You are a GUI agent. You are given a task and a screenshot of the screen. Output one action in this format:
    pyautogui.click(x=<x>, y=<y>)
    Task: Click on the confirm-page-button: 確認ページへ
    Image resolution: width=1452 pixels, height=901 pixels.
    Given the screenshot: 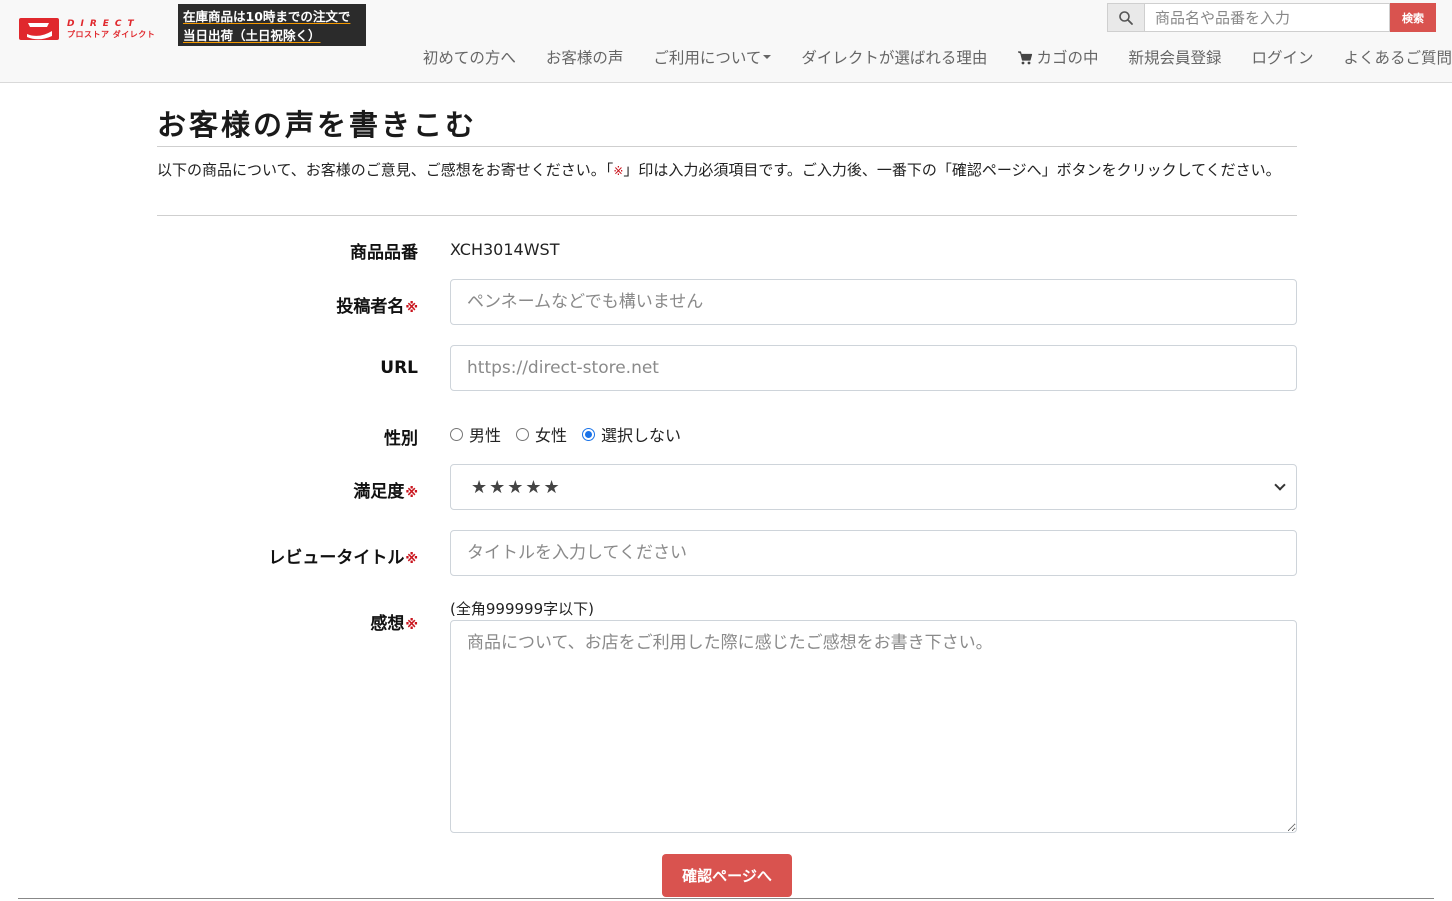 What is the action you would take?
    pyautogui.click(x=727, y=875)
    